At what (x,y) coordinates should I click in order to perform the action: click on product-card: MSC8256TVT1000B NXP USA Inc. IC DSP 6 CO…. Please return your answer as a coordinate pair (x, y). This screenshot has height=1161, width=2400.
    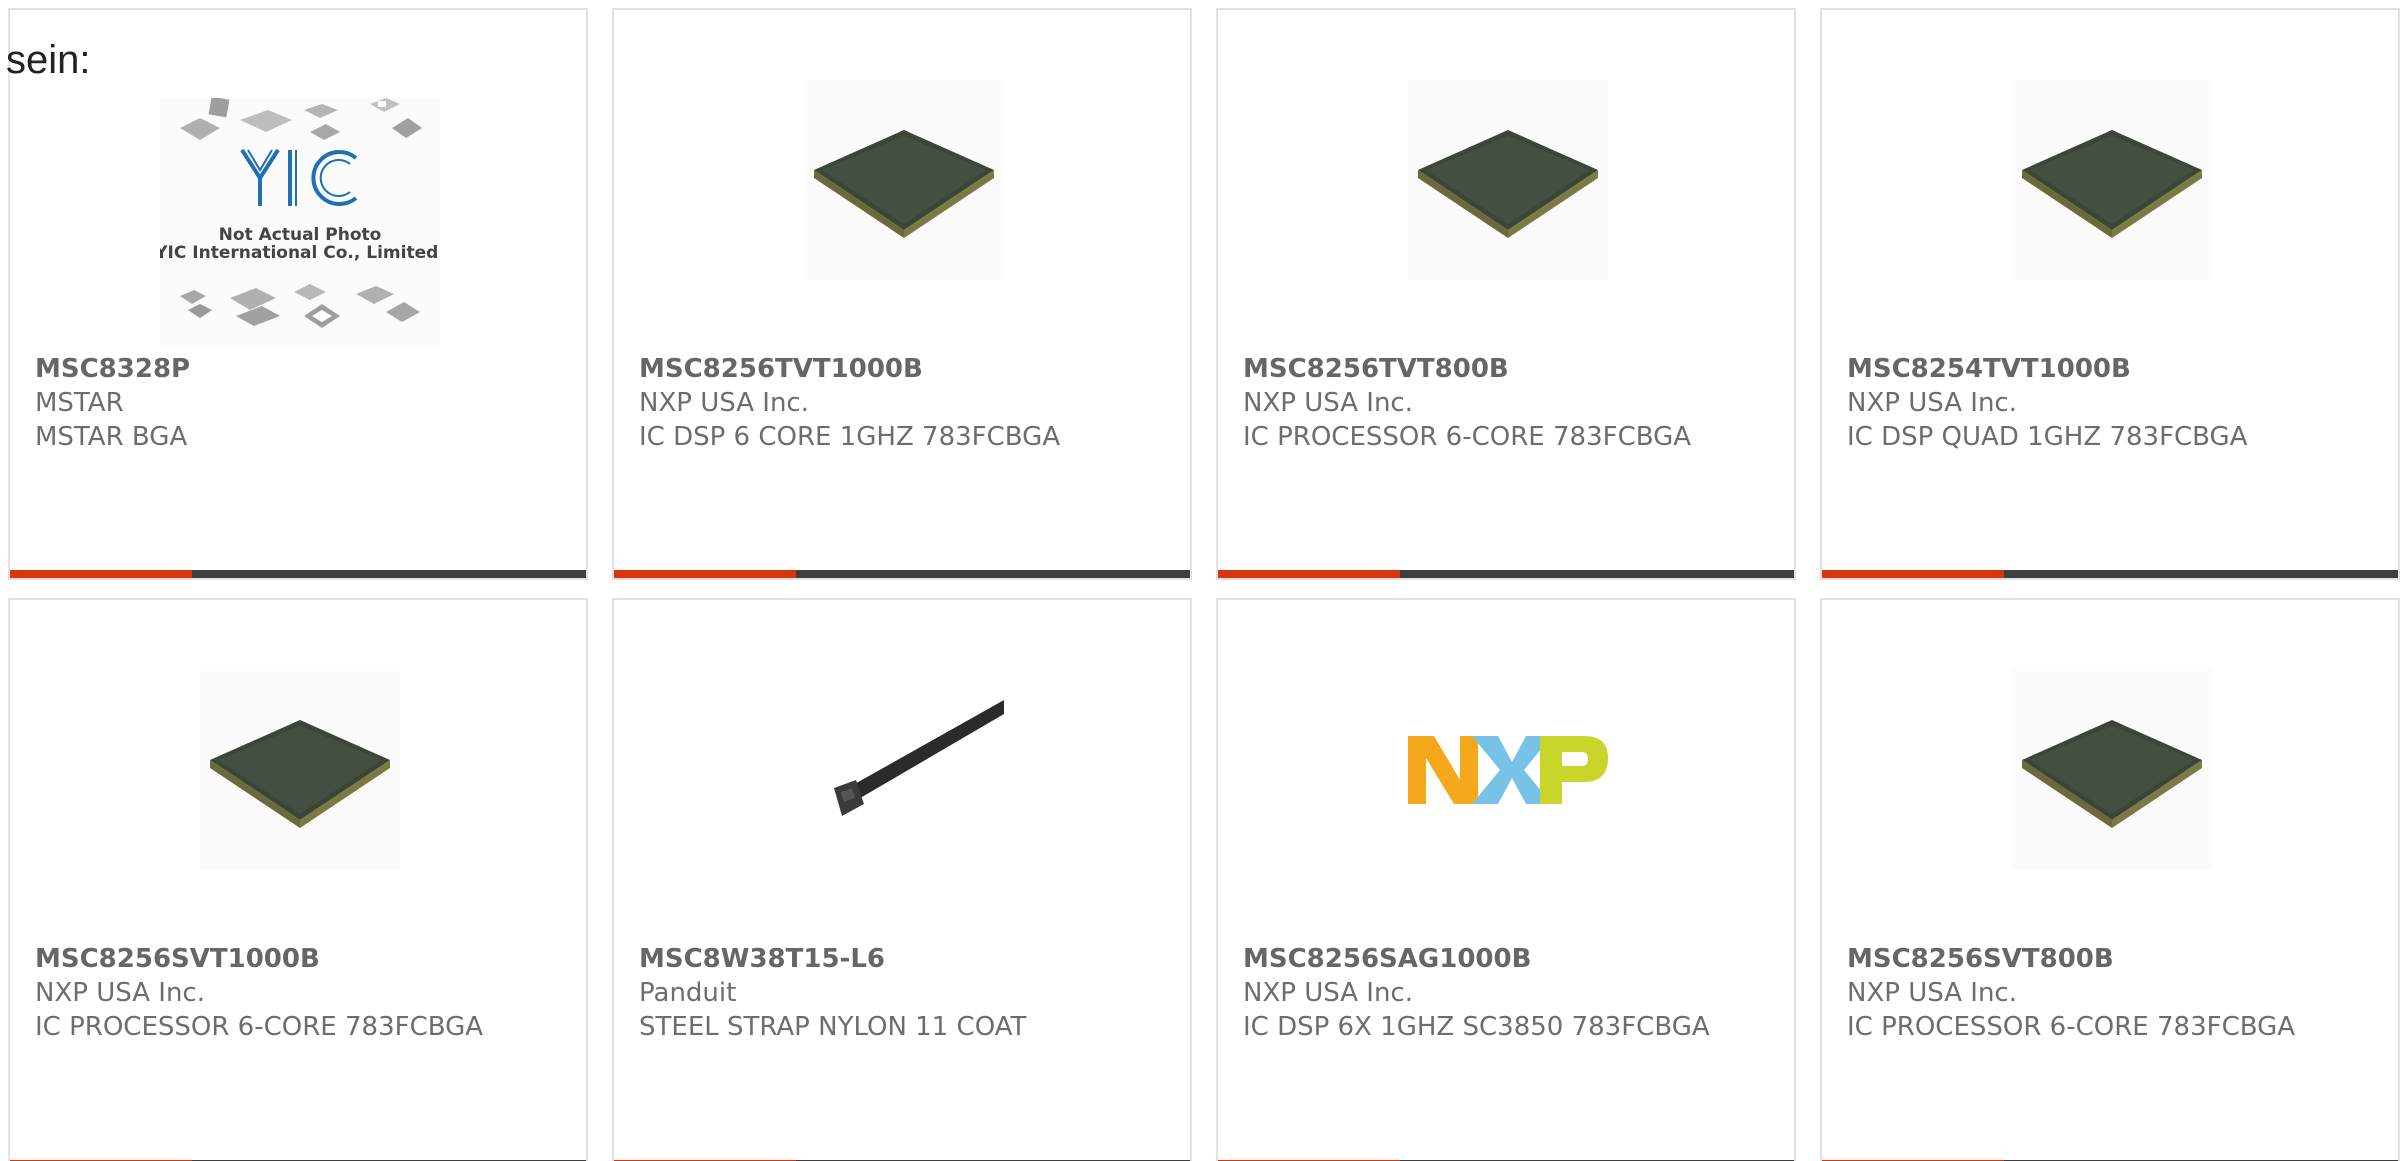
    Looking at the image, I should click on (902, 294).